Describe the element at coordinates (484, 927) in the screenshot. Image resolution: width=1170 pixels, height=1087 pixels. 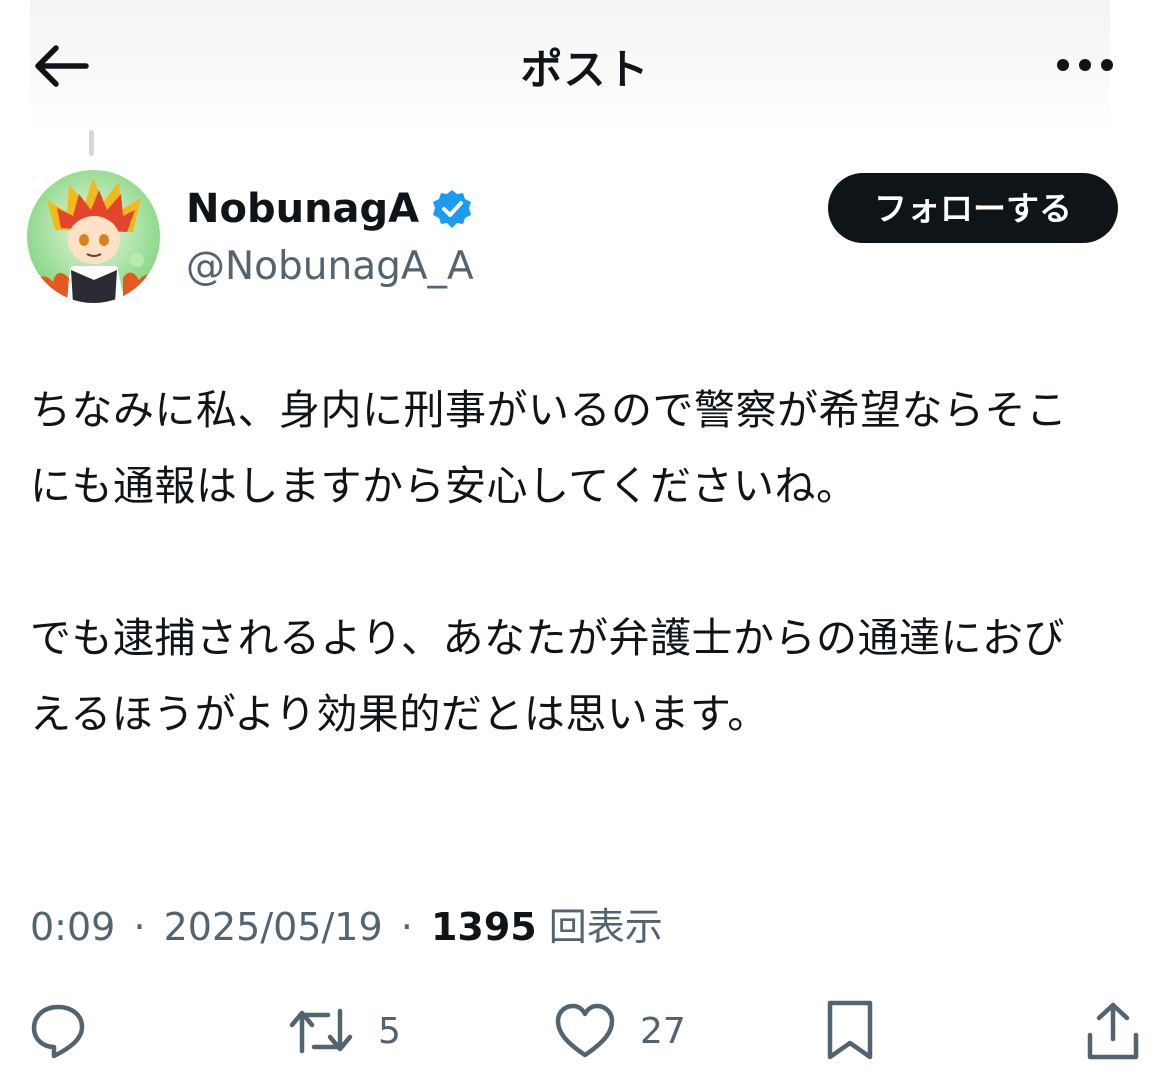
I see `view-count: 1395` at that location.